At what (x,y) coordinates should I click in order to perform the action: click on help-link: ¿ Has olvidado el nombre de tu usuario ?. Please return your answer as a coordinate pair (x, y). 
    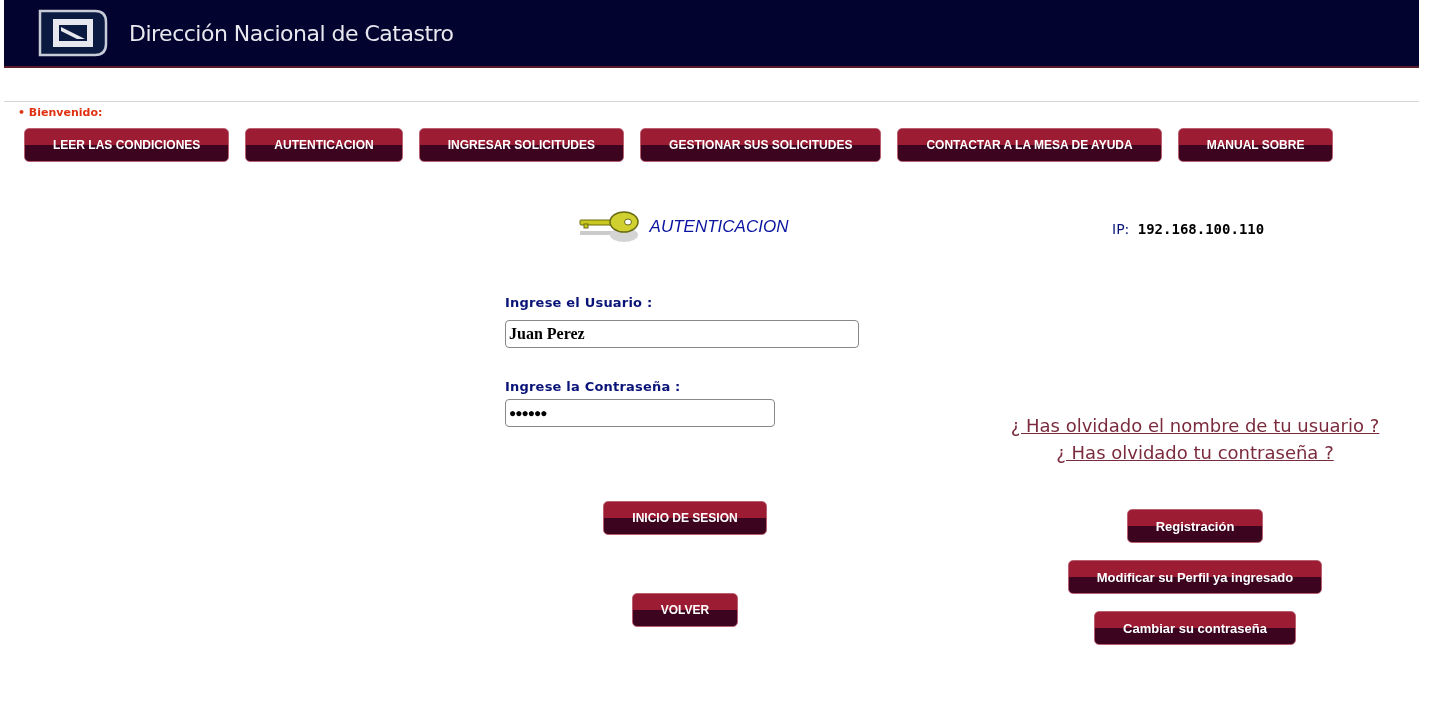
    Looking at the image, I should click on (1195, 425).